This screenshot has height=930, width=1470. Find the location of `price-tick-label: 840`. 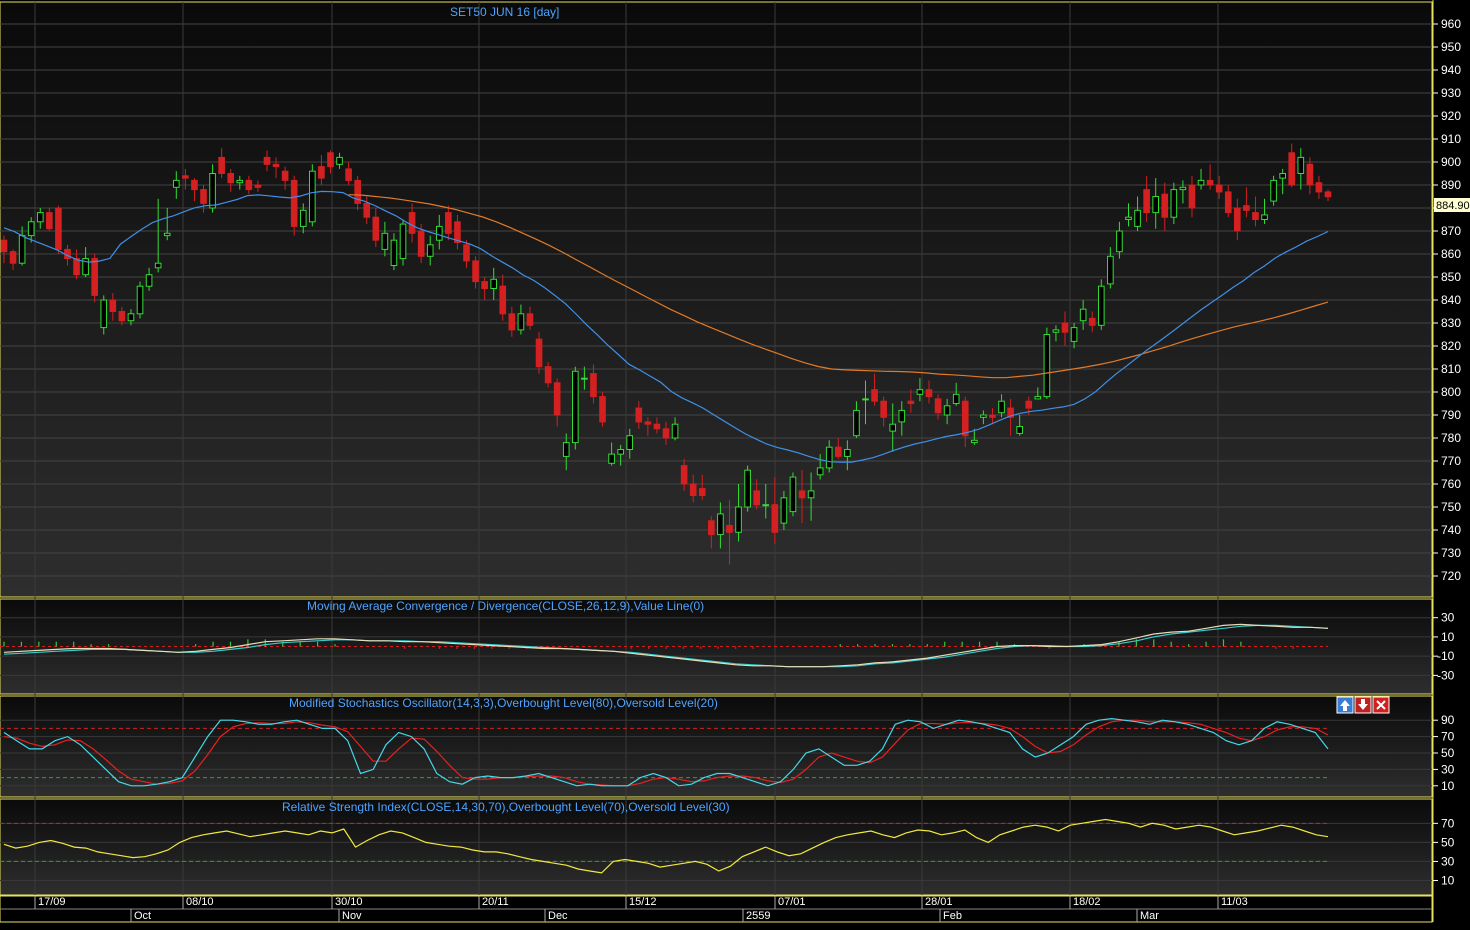

price-tick-label: 840 is located at coordinates (1451, 300).